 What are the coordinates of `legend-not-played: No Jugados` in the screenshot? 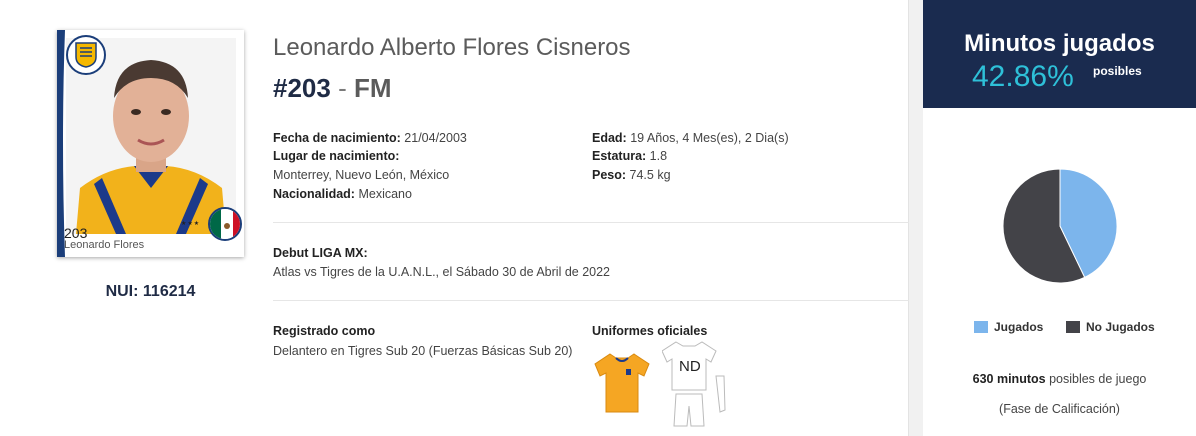 It's located at (1110, 327).